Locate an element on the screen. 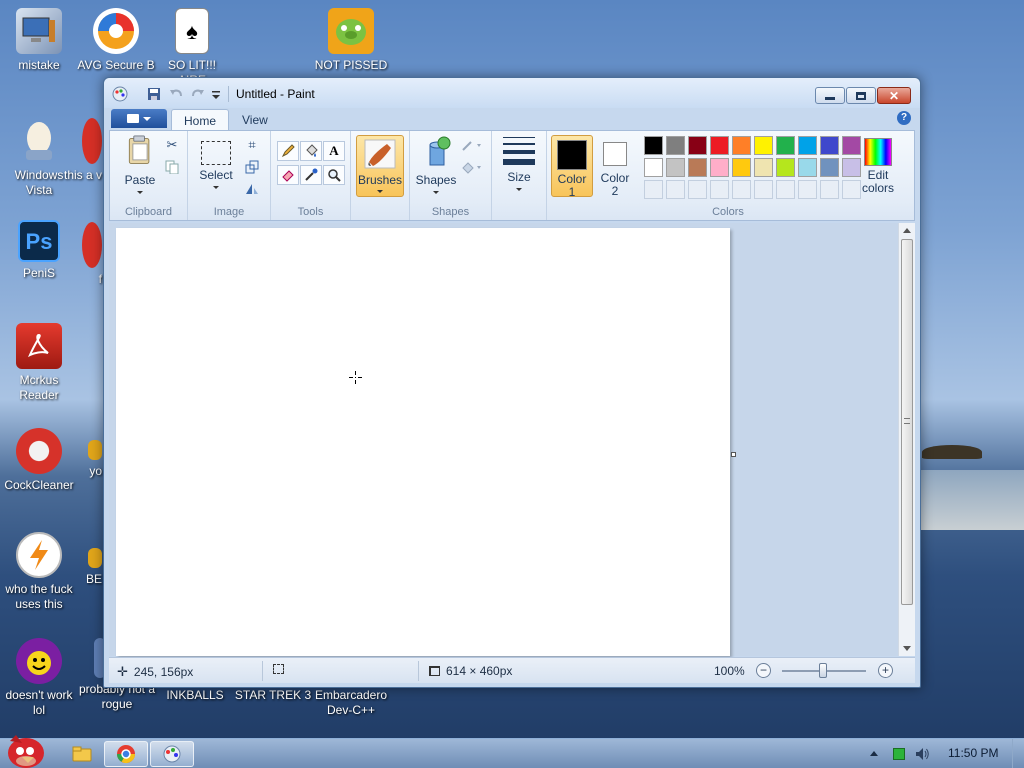 The height and width of the screenshot is (768, 1024). desktop-icon-label: STAR TREK 3 is located at coordinates (273, 695).